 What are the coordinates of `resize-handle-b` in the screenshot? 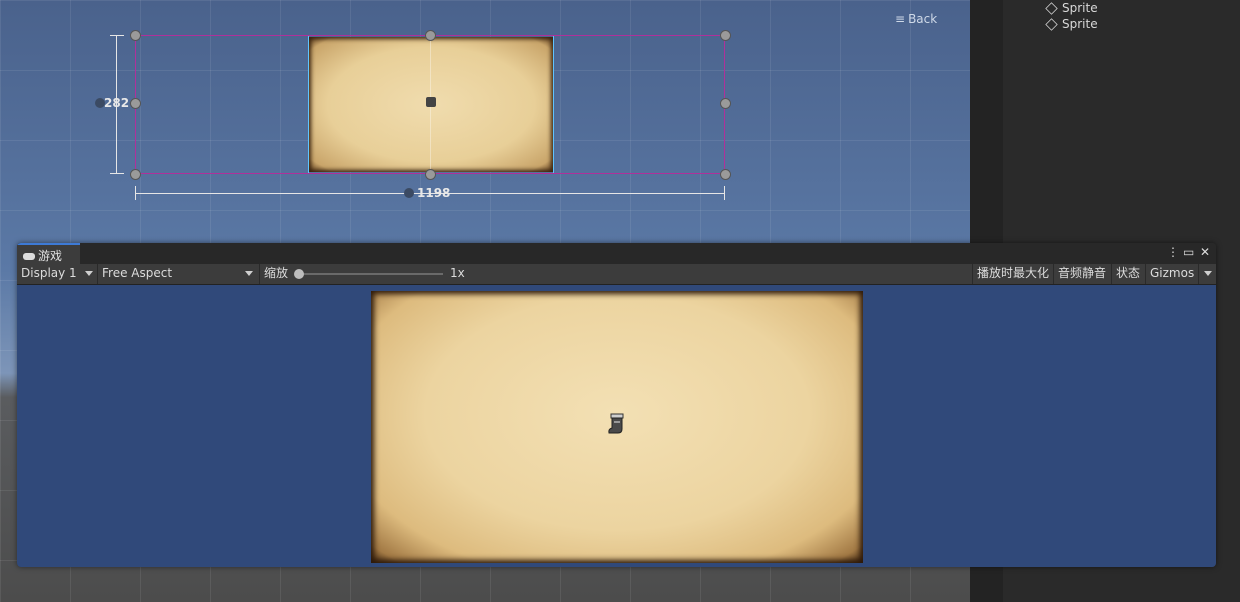 It's located at (430, 174).